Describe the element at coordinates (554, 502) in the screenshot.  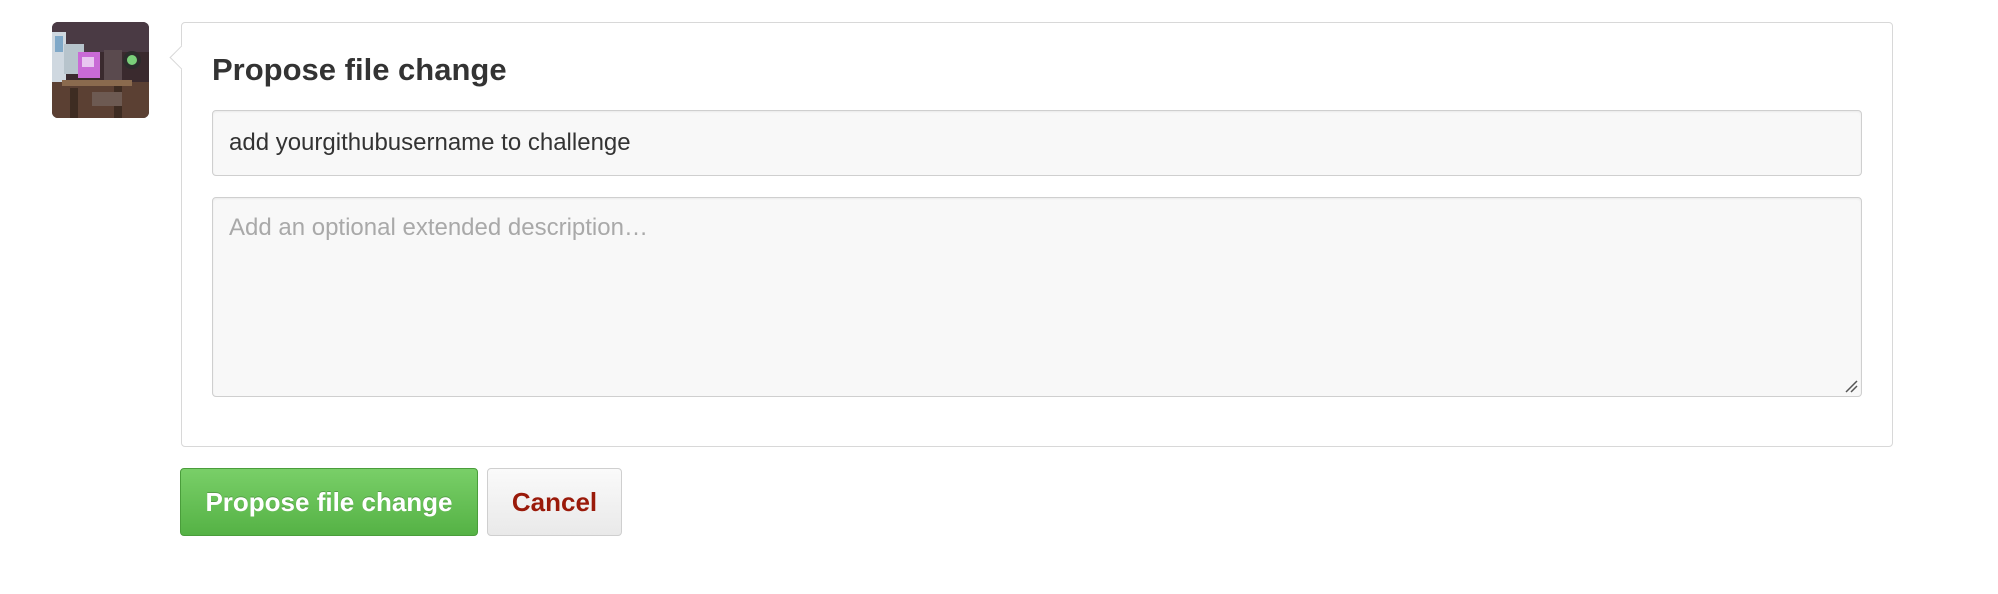
I see `cancel-button: Cancel` at that location.